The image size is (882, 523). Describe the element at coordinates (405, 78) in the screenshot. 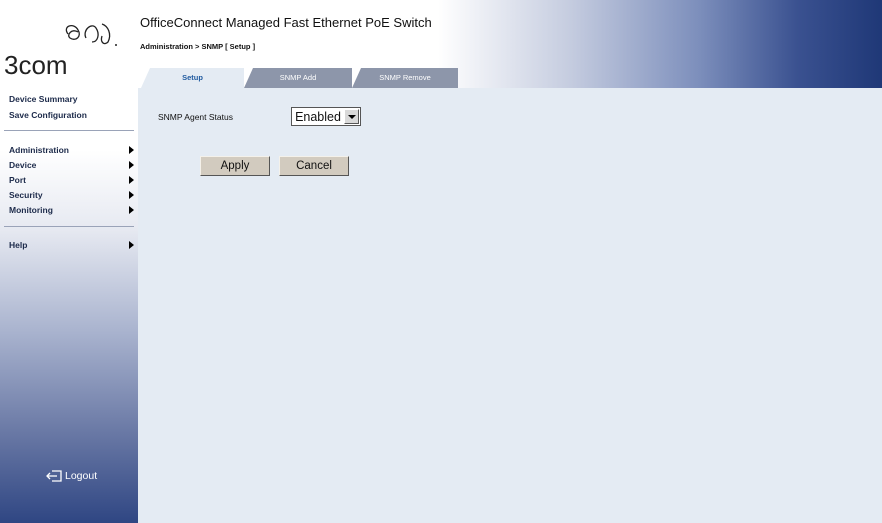

I see `tab-snmp-remove: SNMP Remove` at that location.